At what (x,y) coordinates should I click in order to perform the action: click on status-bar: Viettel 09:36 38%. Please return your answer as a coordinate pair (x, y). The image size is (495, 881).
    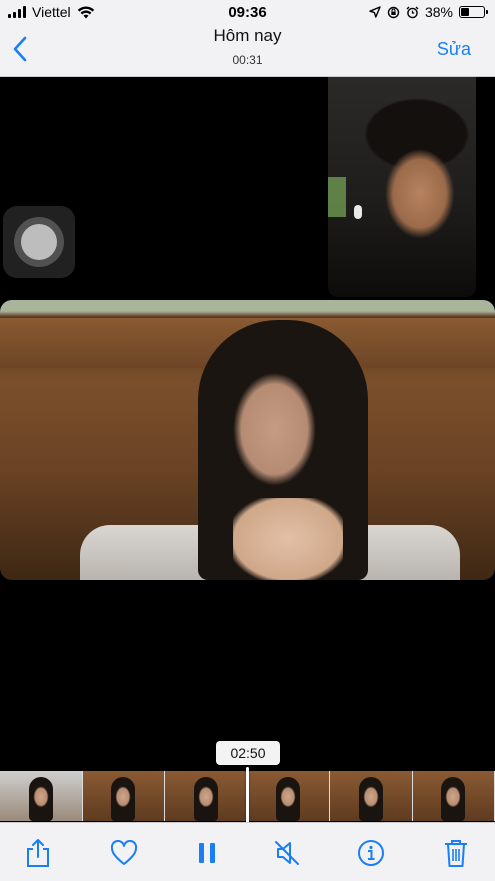
    Looking at the image, I should click on (247, 12).